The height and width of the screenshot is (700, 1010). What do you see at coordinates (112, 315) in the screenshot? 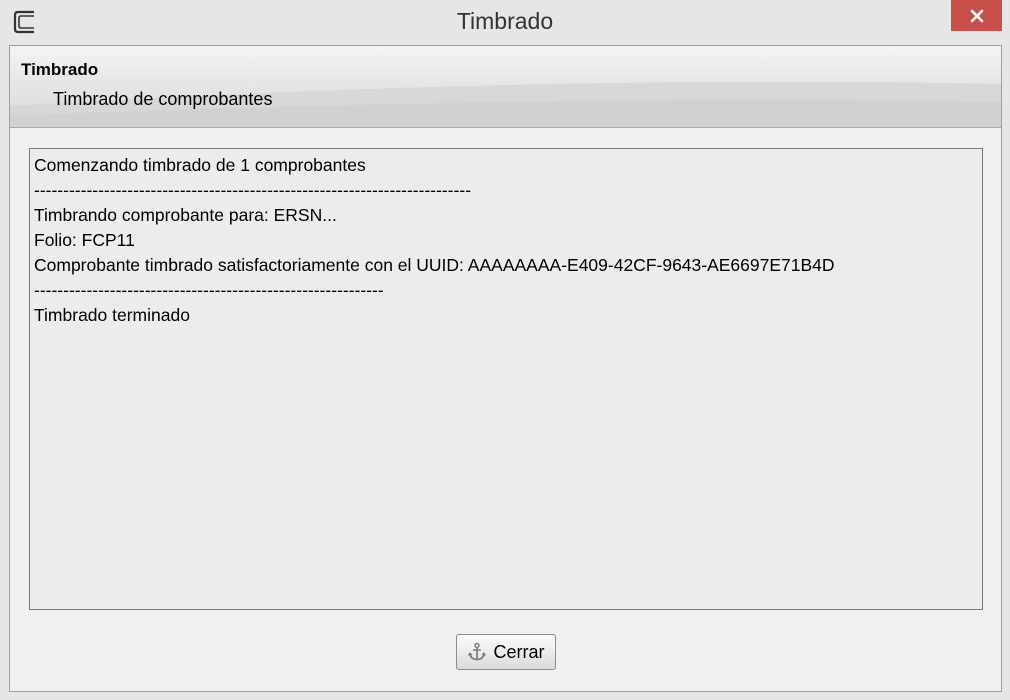
I see `log-line: Timbrado terminado` at bounding box center [112, 315].